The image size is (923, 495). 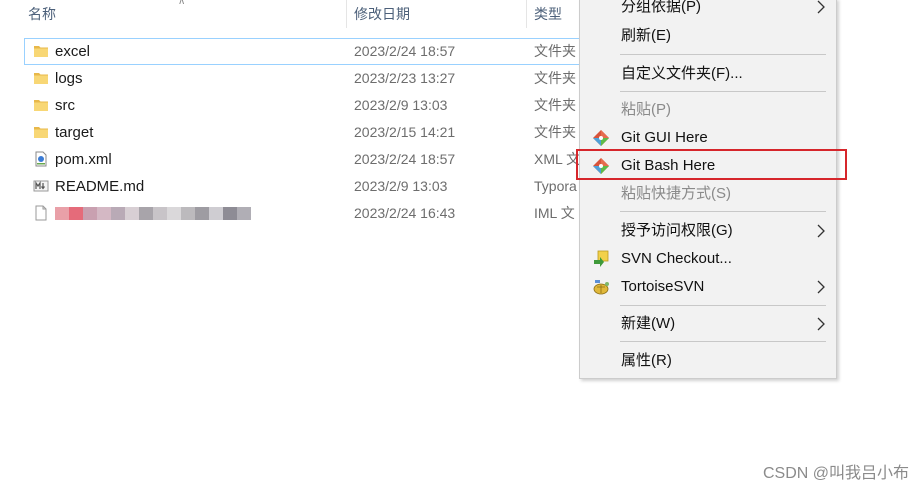 I want to click on xml-file-icon, so click(x=41, y=159).